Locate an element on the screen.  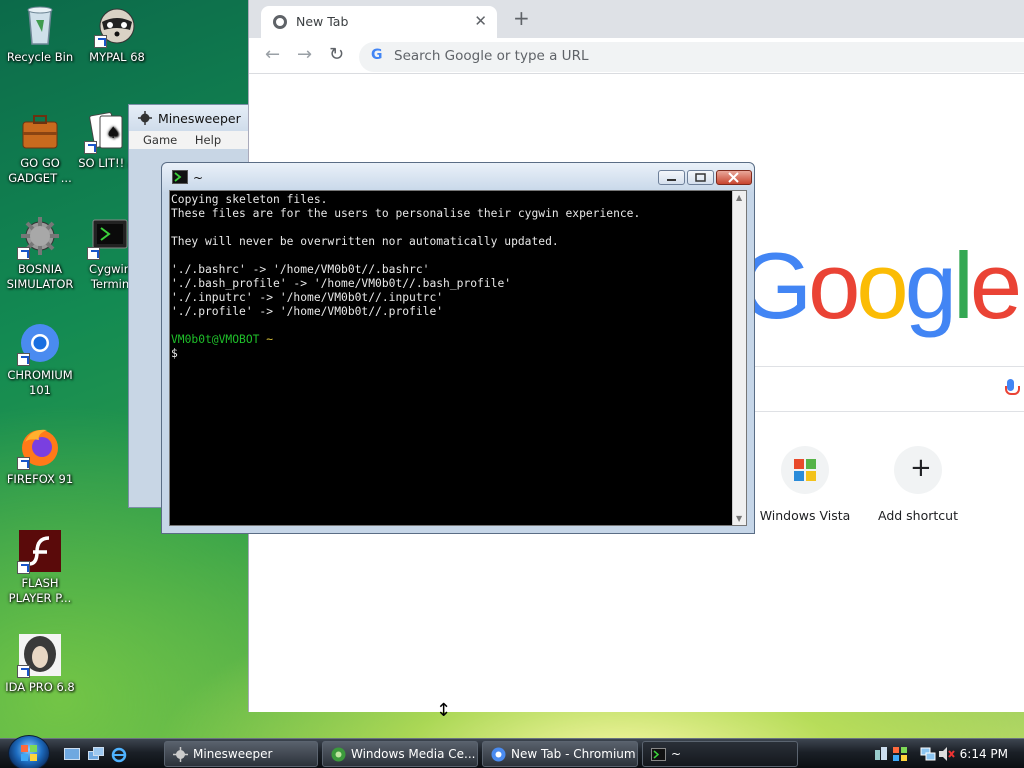
mine-icon is located at coordinates (145, 118).